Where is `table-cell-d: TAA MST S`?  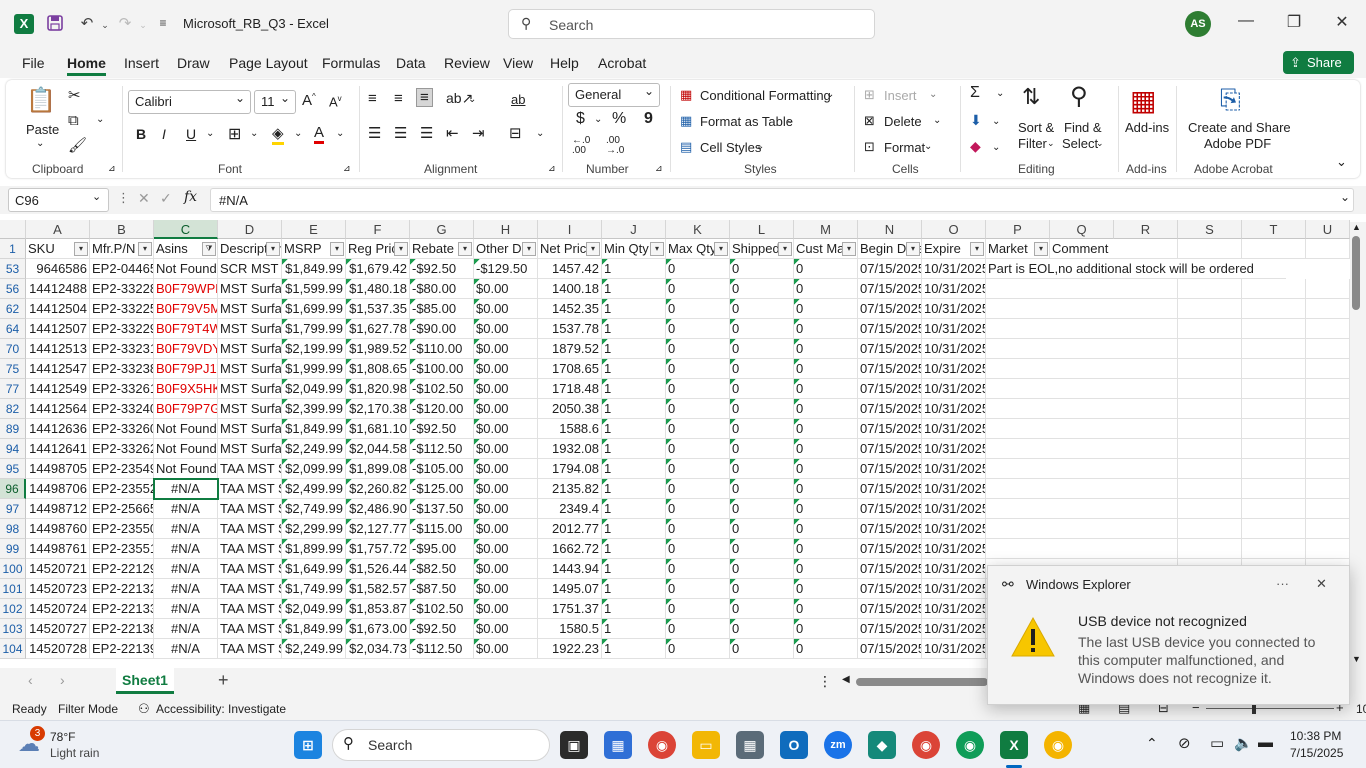
table-cell-d: TAA MST S is located at coordinates (250, 469).